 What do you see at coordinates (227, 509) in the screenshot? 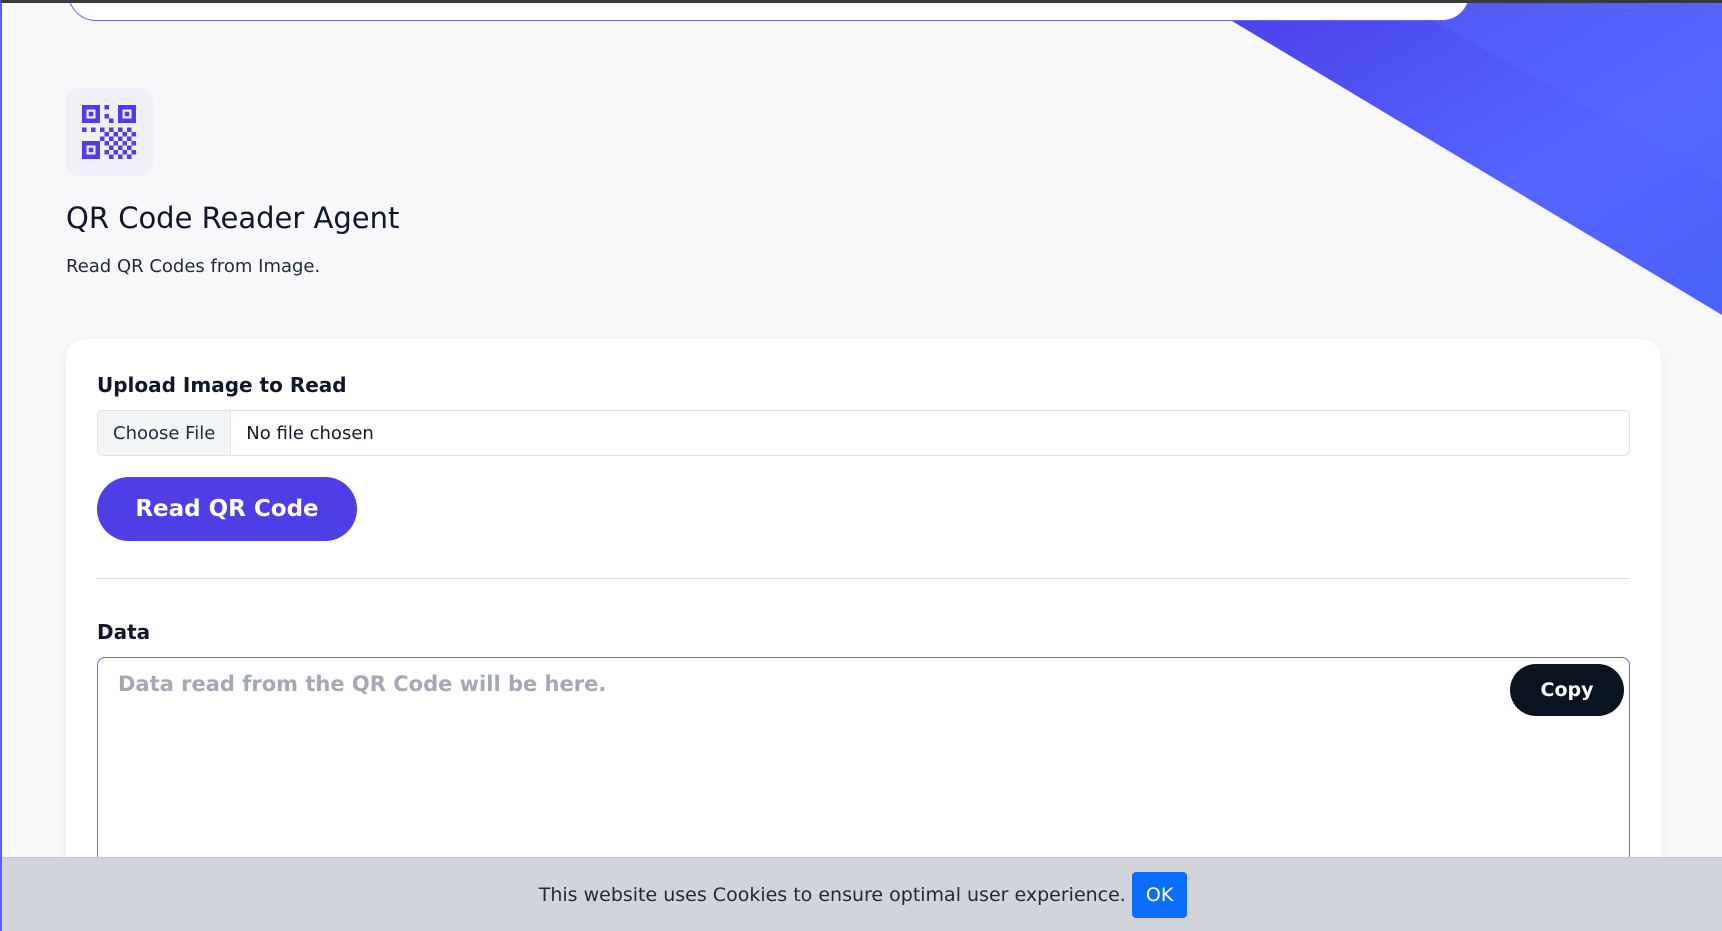
I see `read-qr-code-button: Read QR Code` at bounding box center [227, 509].